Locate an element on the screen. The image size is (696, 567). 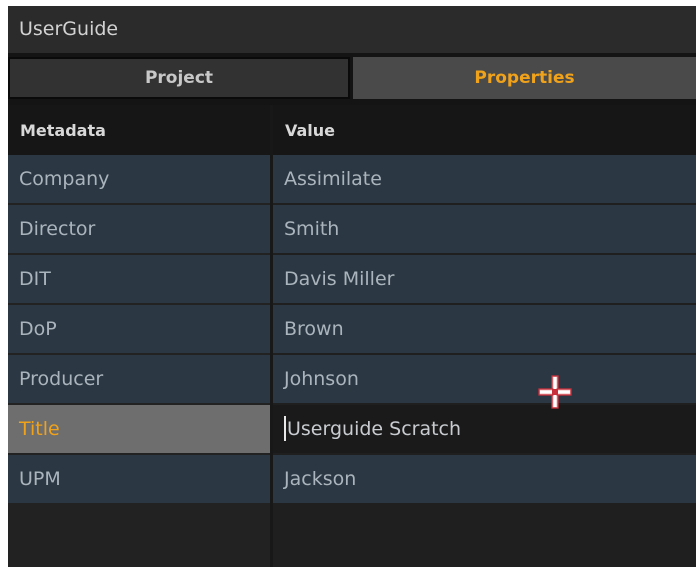
value-cell-company: Assimilate is located at coordinates (484, 179).